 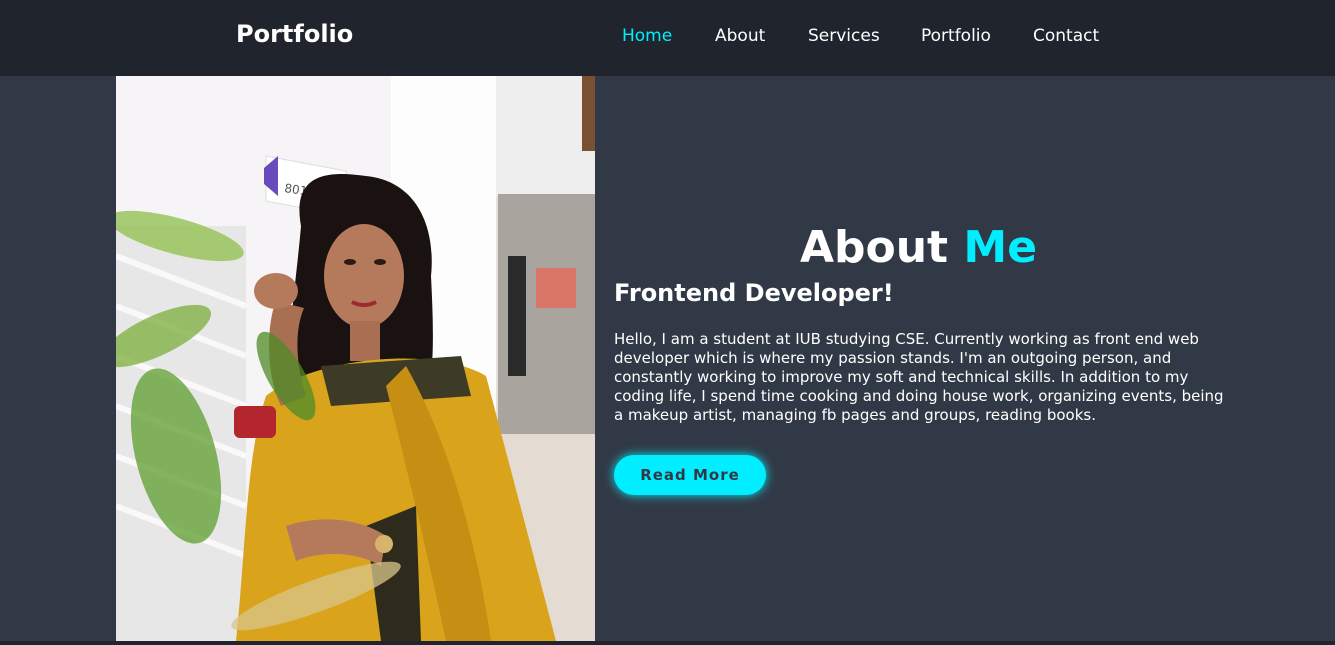 I want to click on bottom-divider, so click(x=667, y=643).